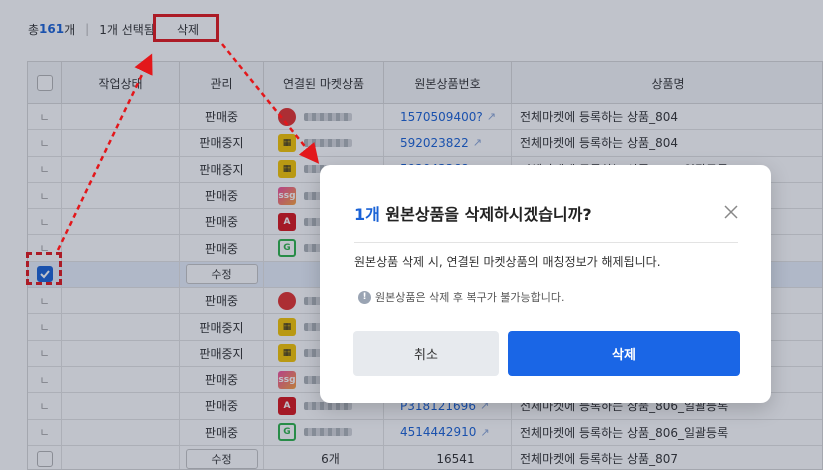  I want to click on confirm-delete-button: 삭제, so click(624, 353).